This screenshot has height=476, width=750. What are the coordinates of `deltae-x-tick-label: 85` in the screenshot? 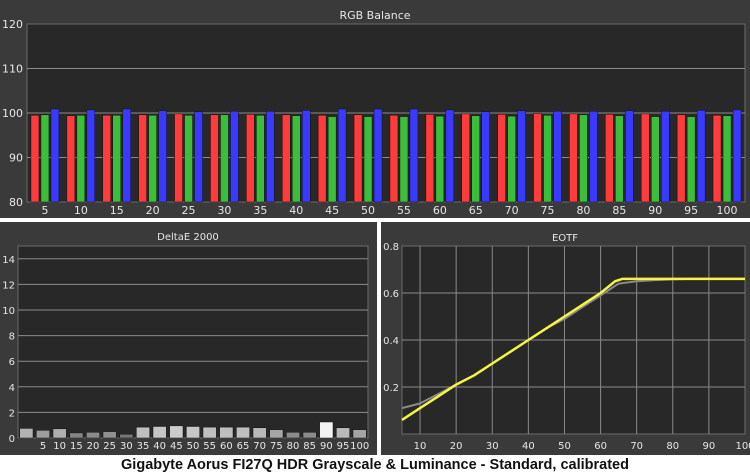 It's located at (309, 446).